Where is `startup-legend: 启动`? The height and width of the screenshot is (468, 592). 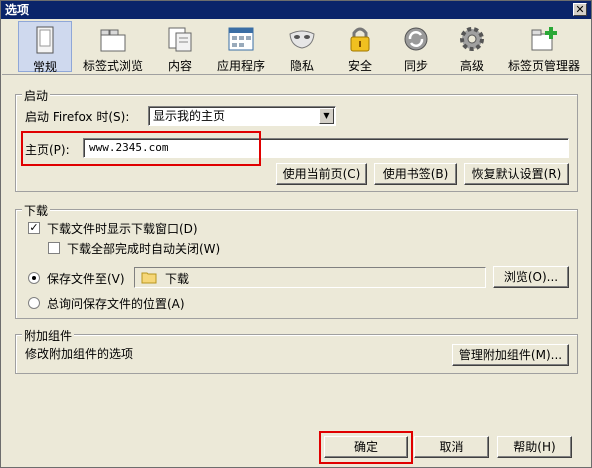
startup-legend: 启动 is located at coordinates (36, 95).